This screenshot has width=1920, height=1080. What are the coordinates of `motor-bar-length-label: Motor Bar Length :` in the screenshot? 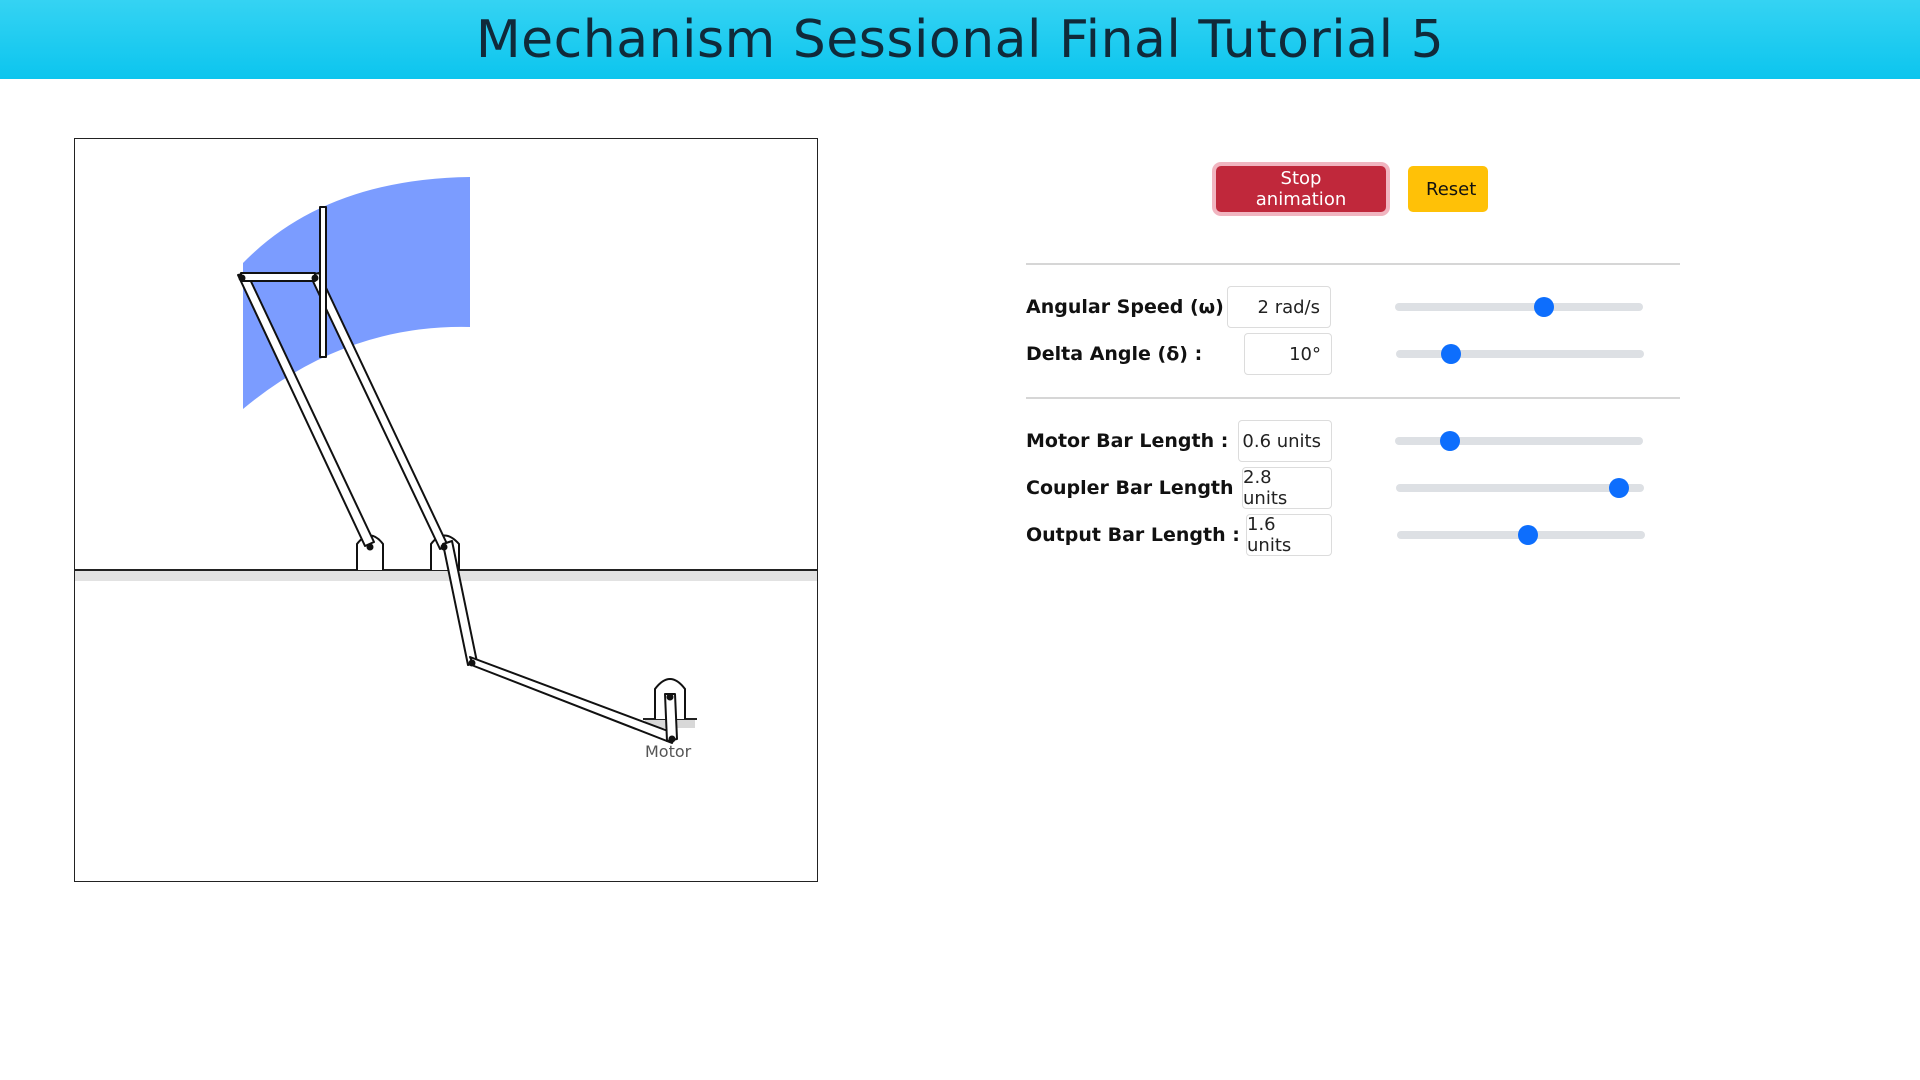 It's located at (1127, 441).